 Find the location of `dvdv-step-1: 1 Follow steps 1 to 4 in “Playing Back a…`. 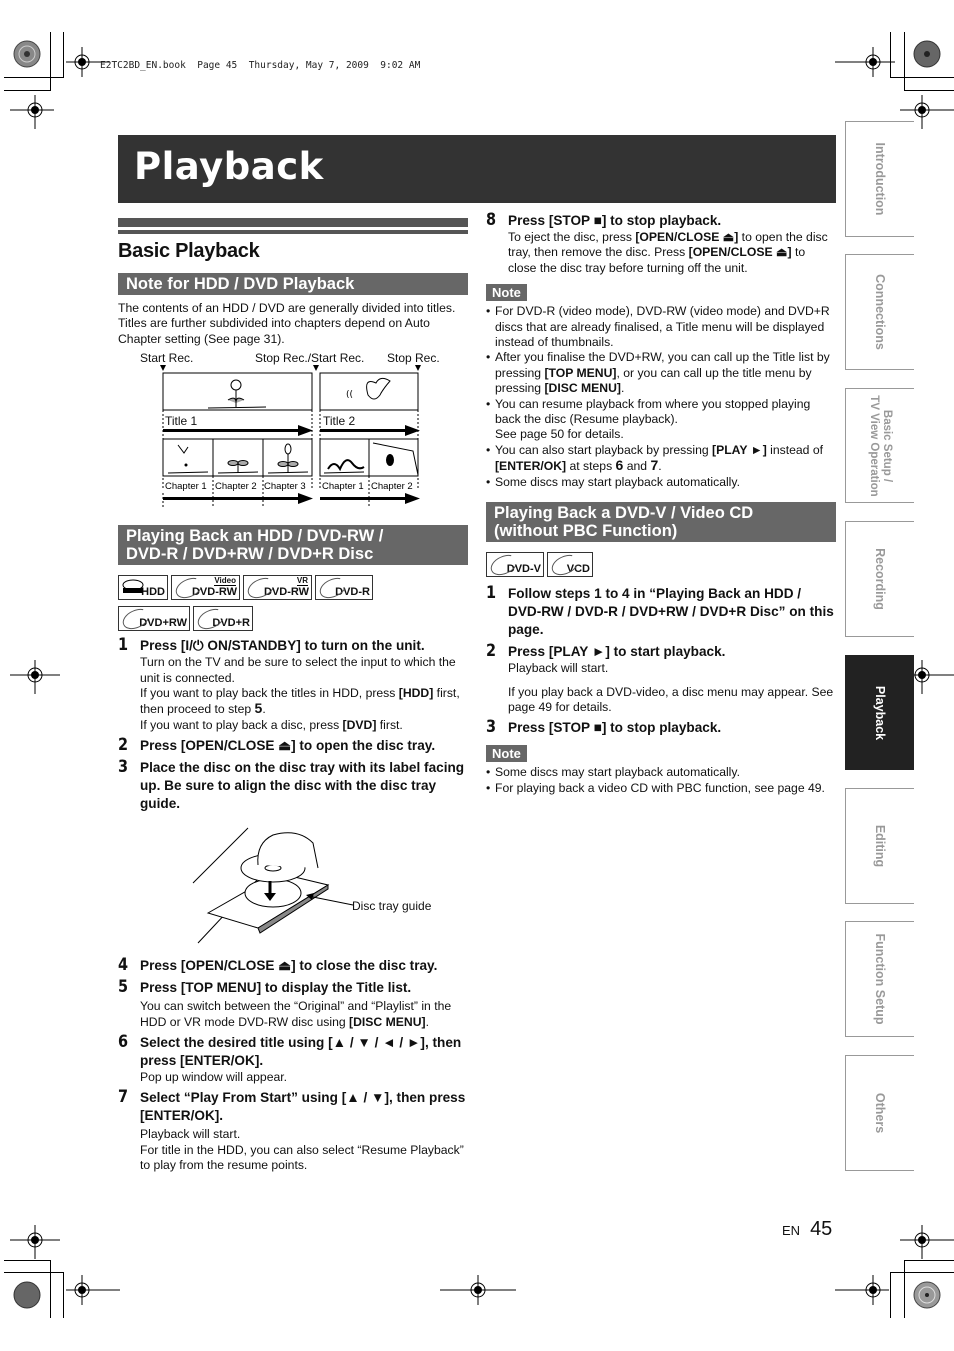

dvdv-step-1: 1 Follow steps 1 to 4 in “Playing Back a… is located at coordinates (661, 611).